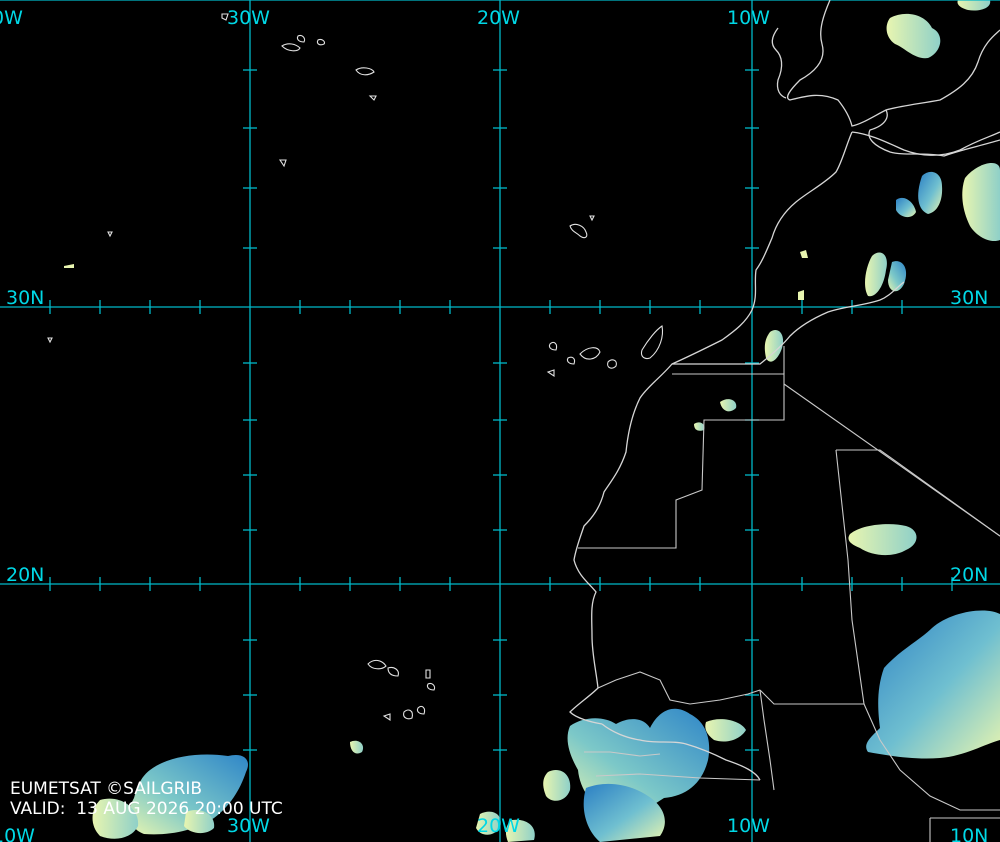  I want to click on longitude-label-top-30w: 30W, so click(248, 18).